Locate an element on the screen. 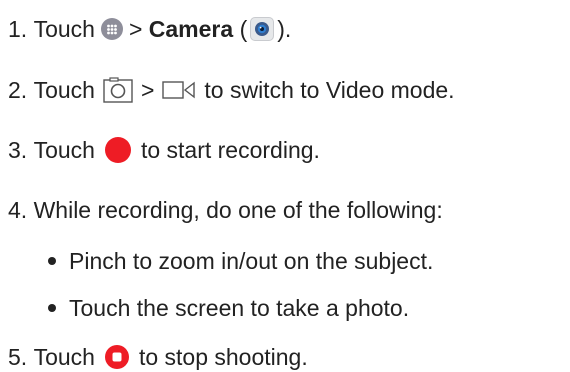  apps-icon is located at coordinates (111, 29).